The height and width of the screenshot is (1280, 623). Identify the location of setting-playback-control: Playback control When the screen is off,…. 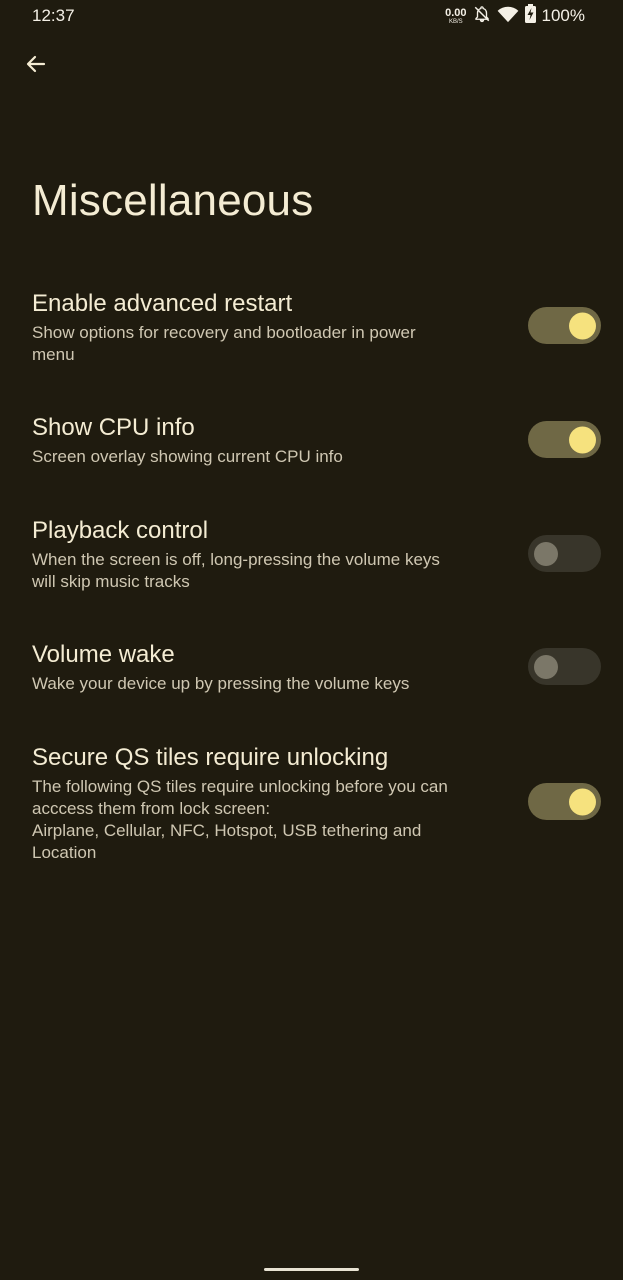
(311, 561).